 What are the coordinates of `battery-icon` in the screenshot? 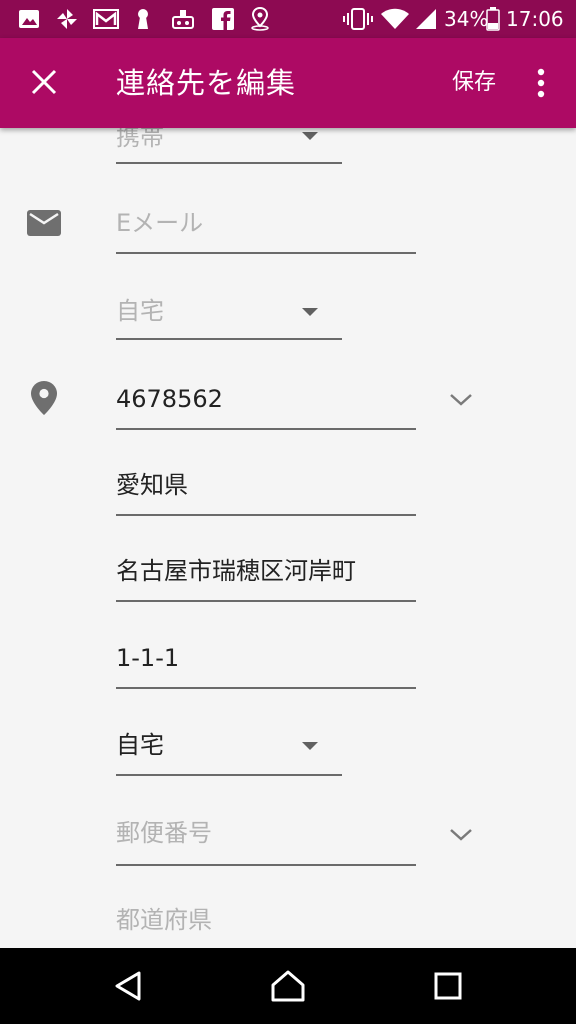 It's located at (493, 19).